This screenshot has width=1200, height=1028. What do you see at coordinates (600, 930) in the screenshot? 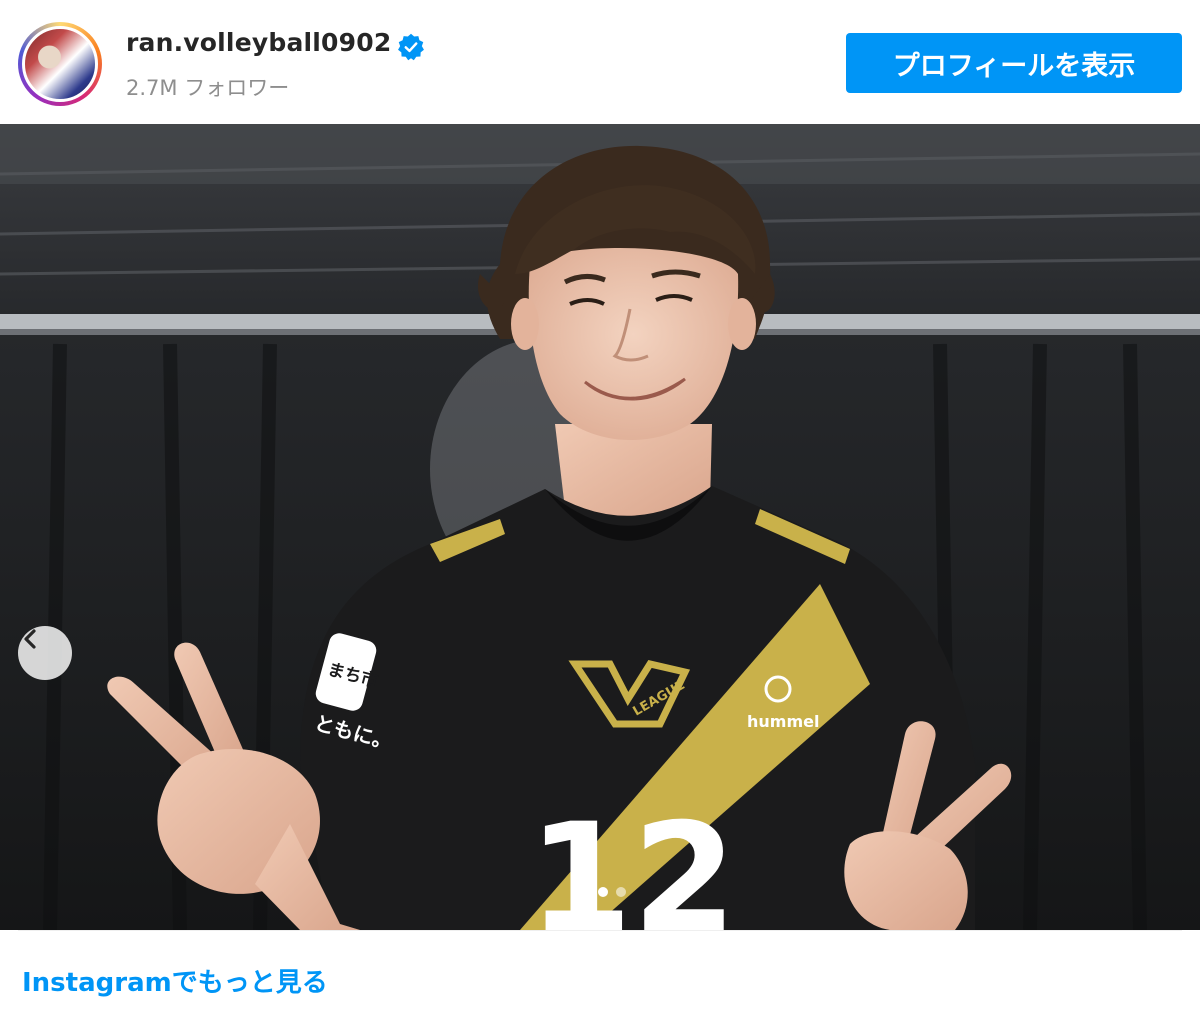
I see `footer-divider` at bounding box center [600, 930].